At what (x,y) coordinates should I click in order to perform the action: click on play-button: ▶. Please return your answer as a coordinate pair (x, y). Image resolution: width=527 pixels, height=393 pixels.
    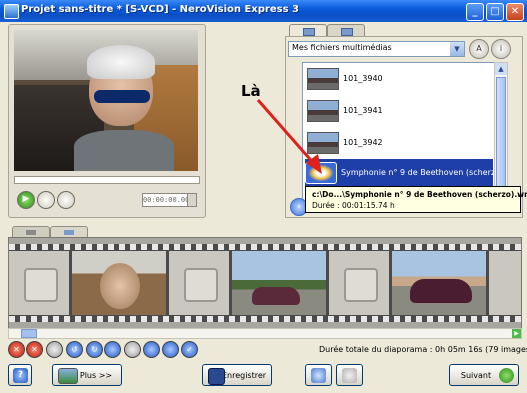
    Looking at the image, I should click on (26, 200).